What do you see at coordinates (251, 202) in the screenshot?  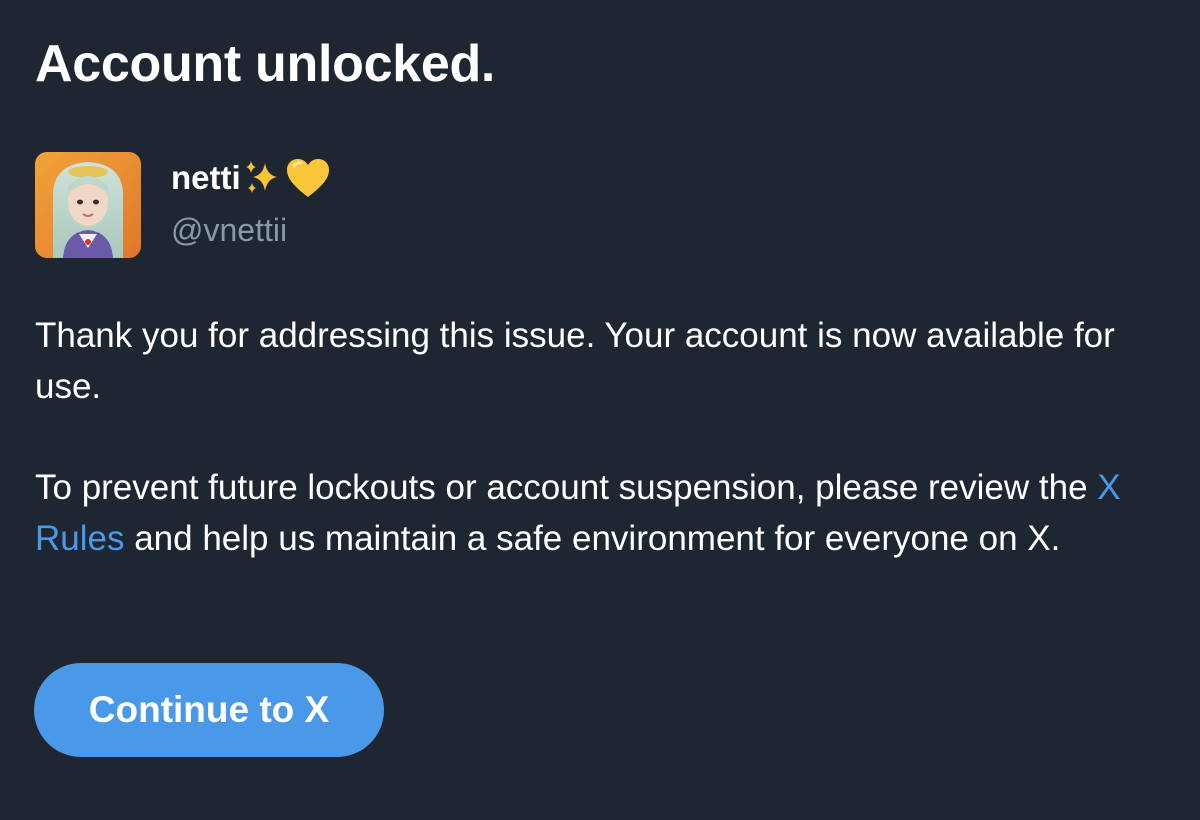 I see `profile-identity: netti @vnettii` at bounding box center [251, 202].